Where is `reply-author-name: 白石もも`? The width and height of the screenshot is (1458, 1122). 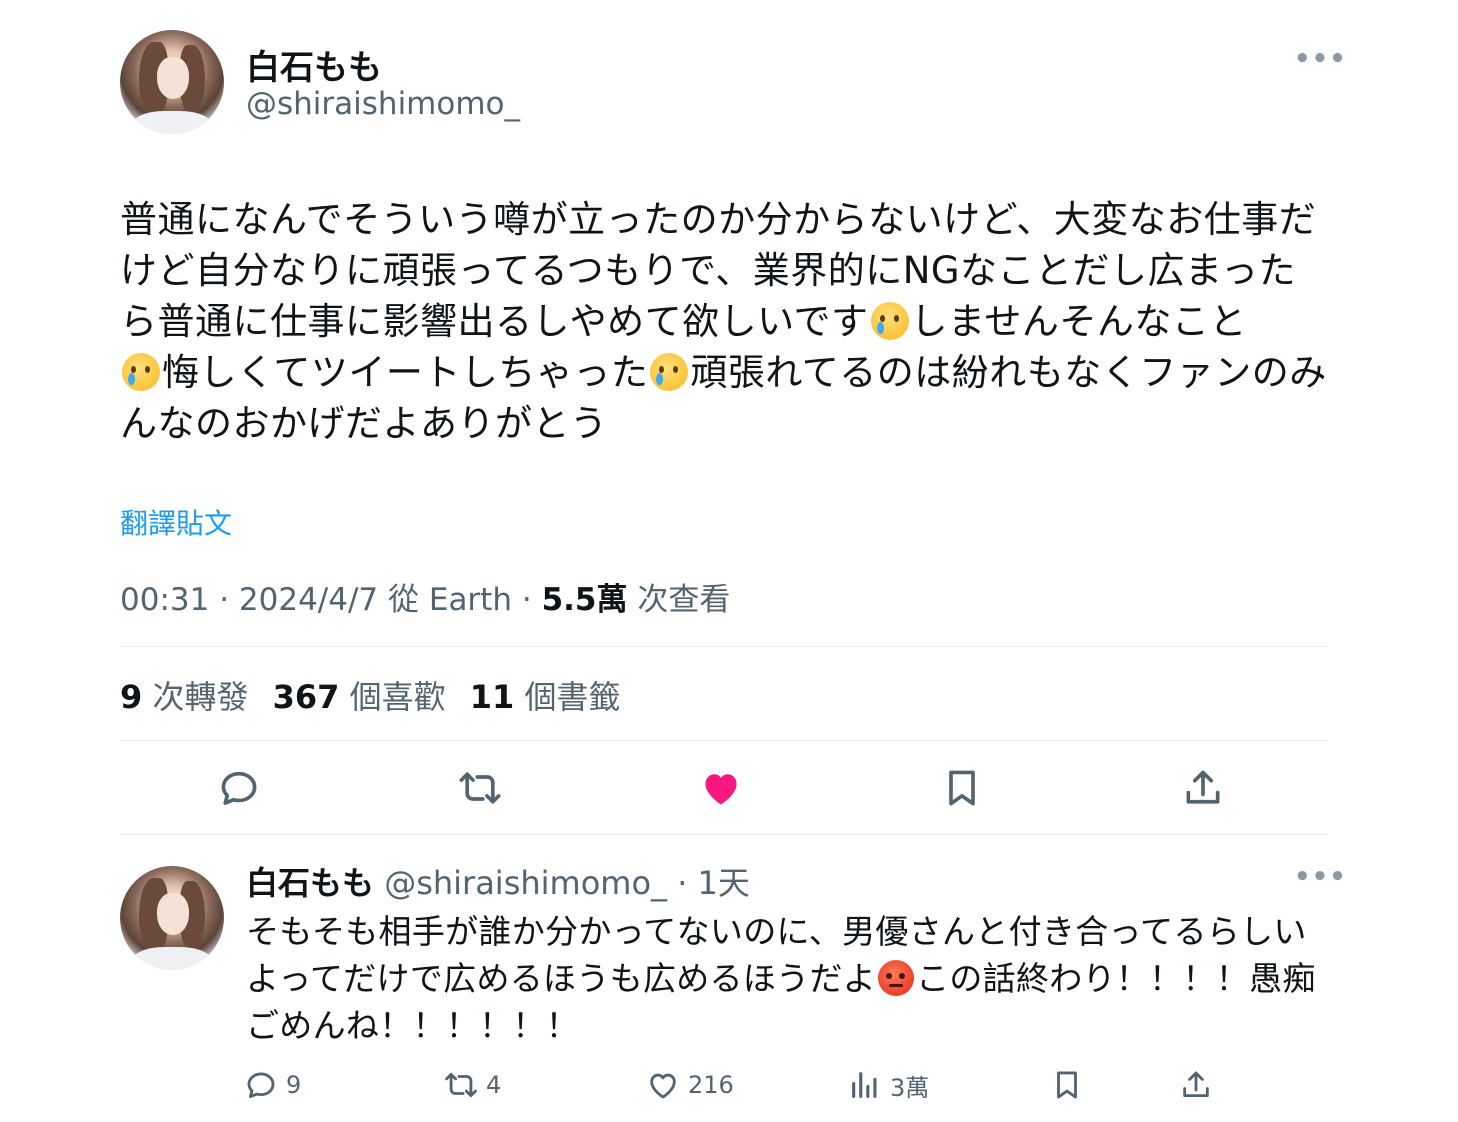 reply-author-name: 白石もも is located at coordinates (310, 883).